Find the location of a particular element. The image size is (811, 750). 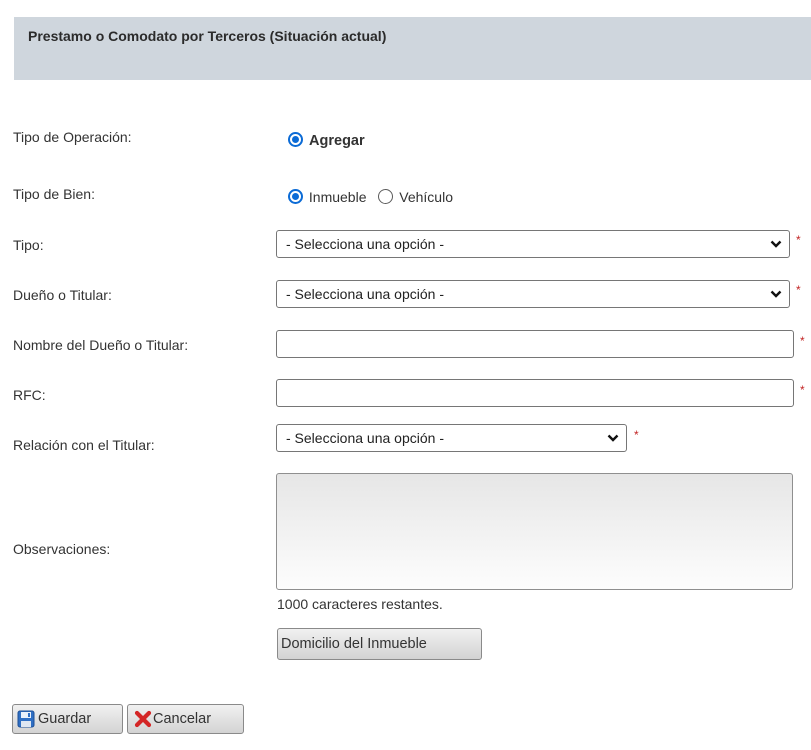

vehiculo-radio-label: Vehículo is located at coordinates (426, 197).